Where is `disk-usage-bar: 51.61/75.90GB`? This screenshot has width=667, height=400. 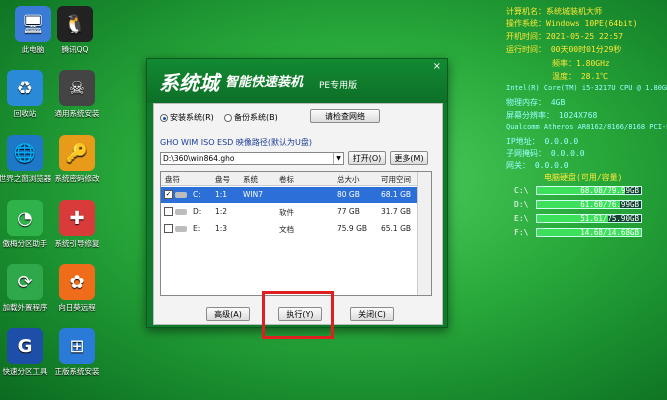
disk-usage-bar: 51.61/75.90GB is located at coordinates (589, 218).